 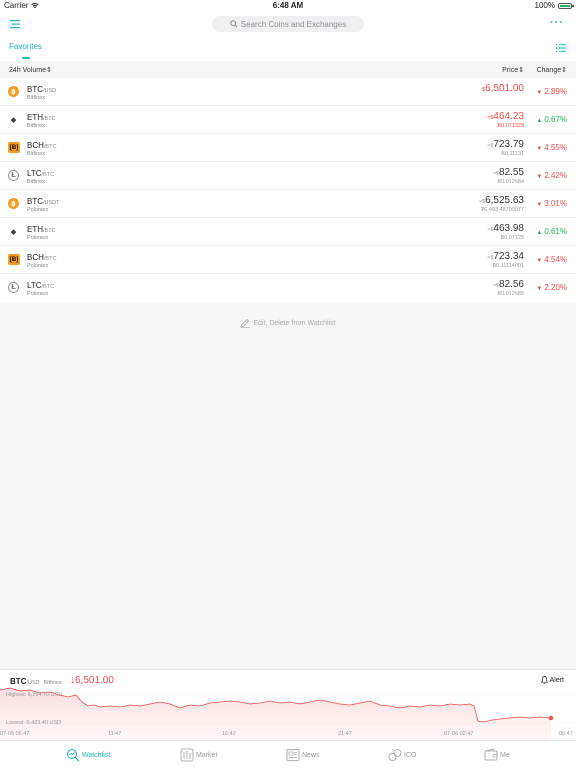 I want to click on pencil-icon, so click(x=245, y=323).